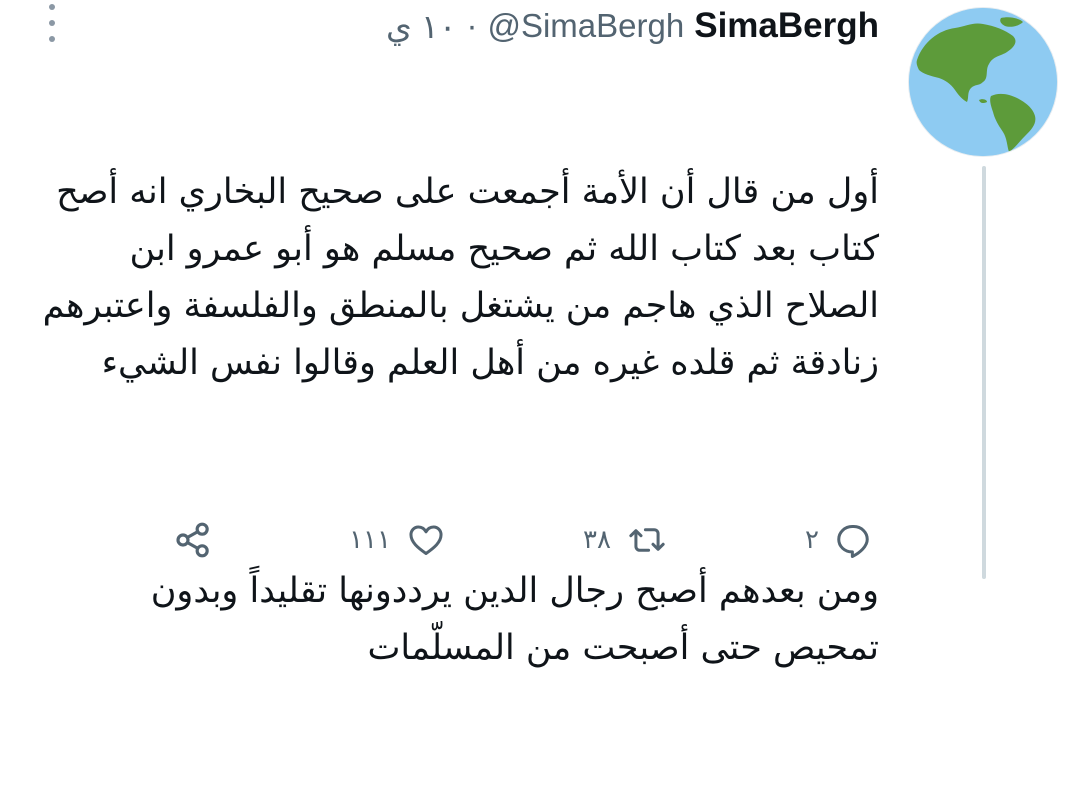 The image size is (1079, 791). I want to click on user-handle: @SimaBergh, so click(585, 26).